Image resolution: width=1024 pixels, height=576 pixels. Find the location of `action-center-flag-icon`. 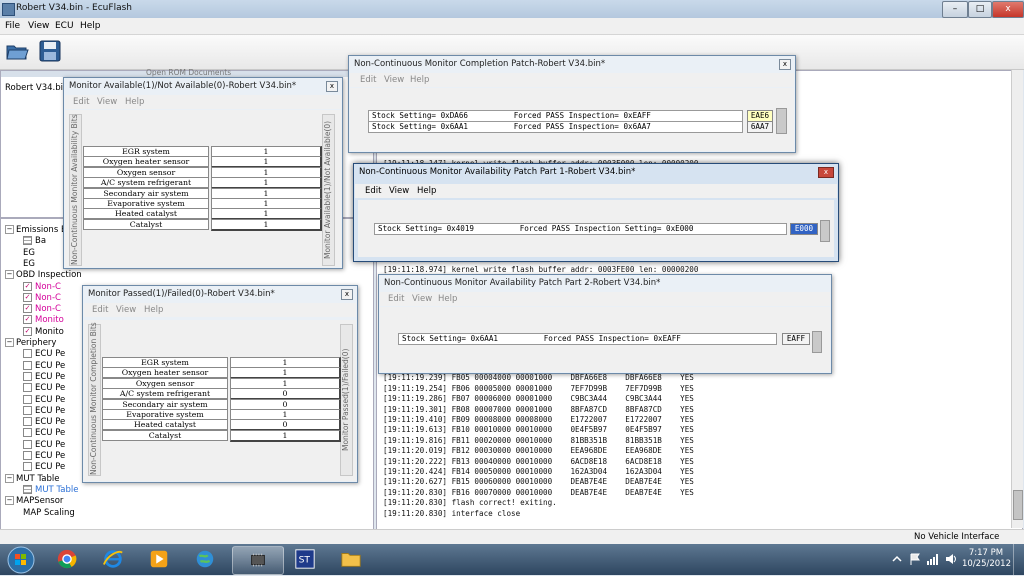

action-center-flag-icon is located at coordinates (915, 559).